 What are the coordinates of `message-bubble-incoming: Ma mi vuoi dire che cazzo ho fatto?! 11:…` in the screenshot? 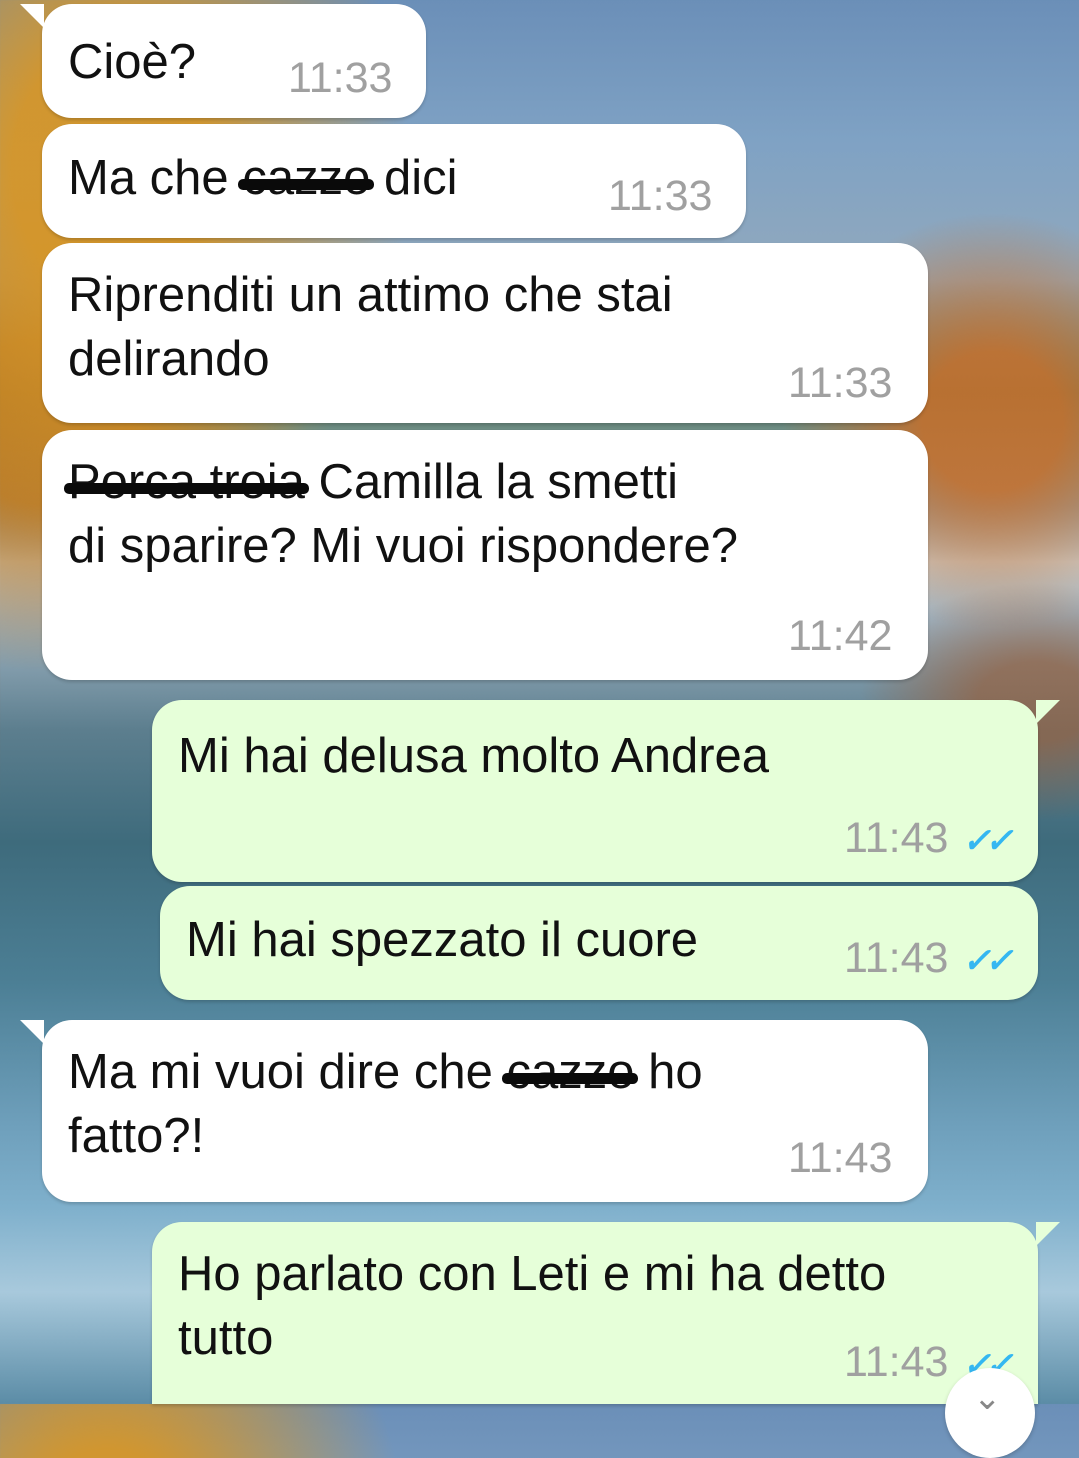 It's located at (474, 1111).